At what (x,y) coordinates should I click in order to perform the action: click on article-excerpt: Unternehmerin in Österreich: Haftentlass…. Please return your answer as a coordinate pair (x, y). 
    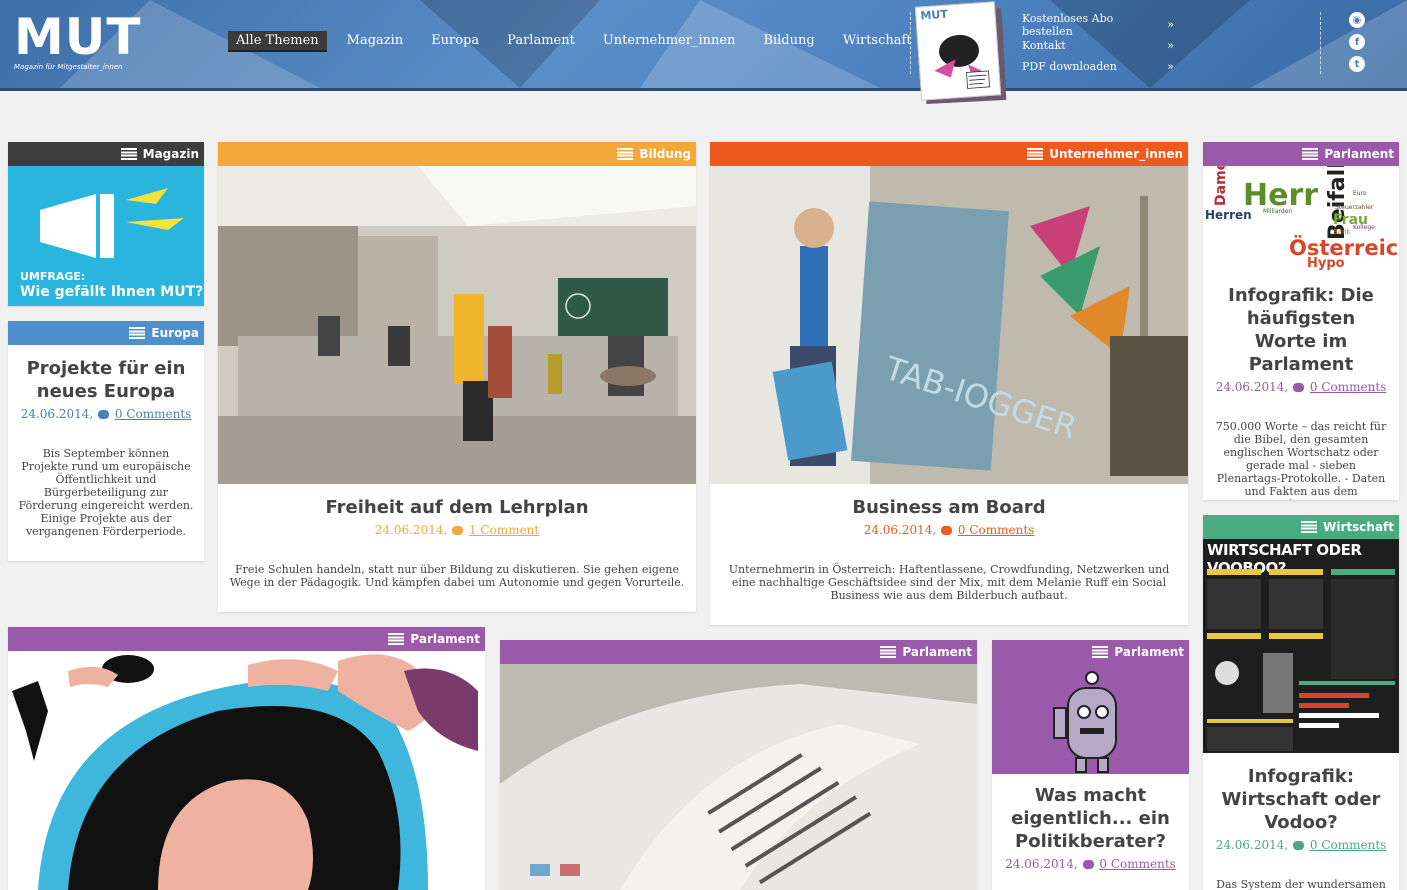
    Looking at the image, I should click on (949, 582).